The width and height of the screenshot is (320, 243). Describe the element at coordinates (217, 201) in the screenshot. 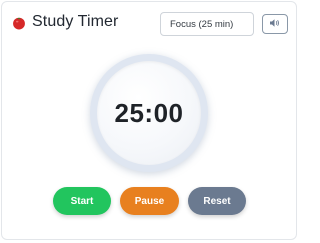

I see `reset-button: Reset` at that location.